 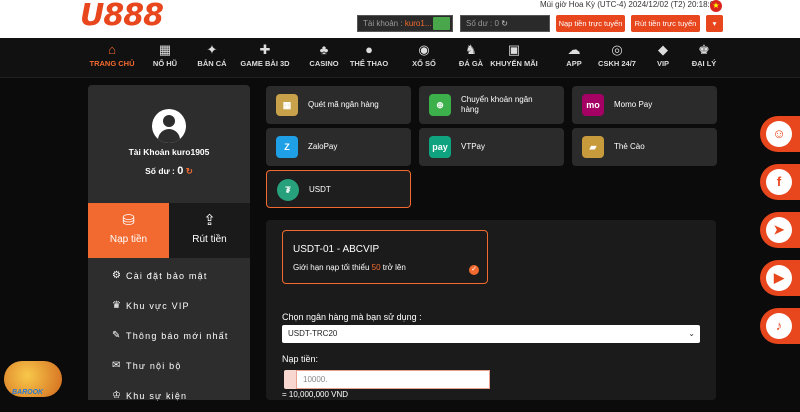 I want to click on mail-icon: ✉, so click(x=116, y=365).